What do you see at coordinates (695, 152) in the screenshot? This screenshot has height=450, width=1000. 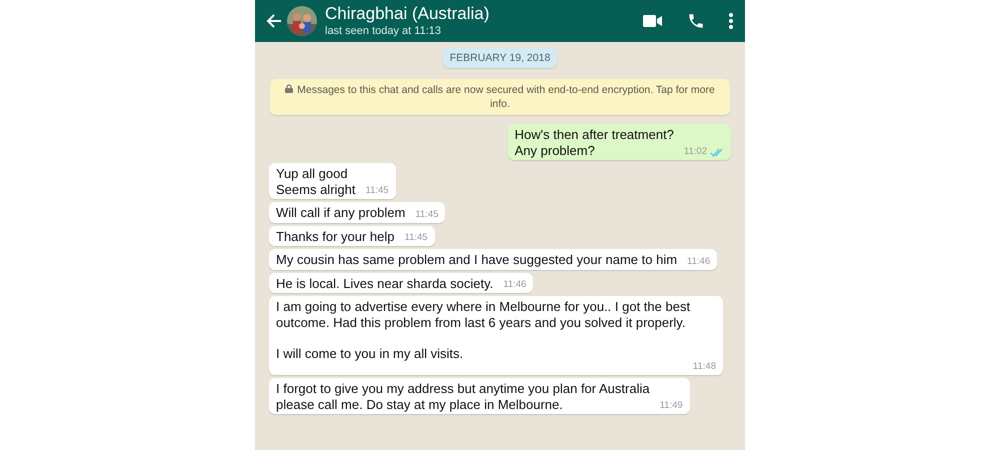 I see `message-time: 11:02` at bounding box center [695, 152].